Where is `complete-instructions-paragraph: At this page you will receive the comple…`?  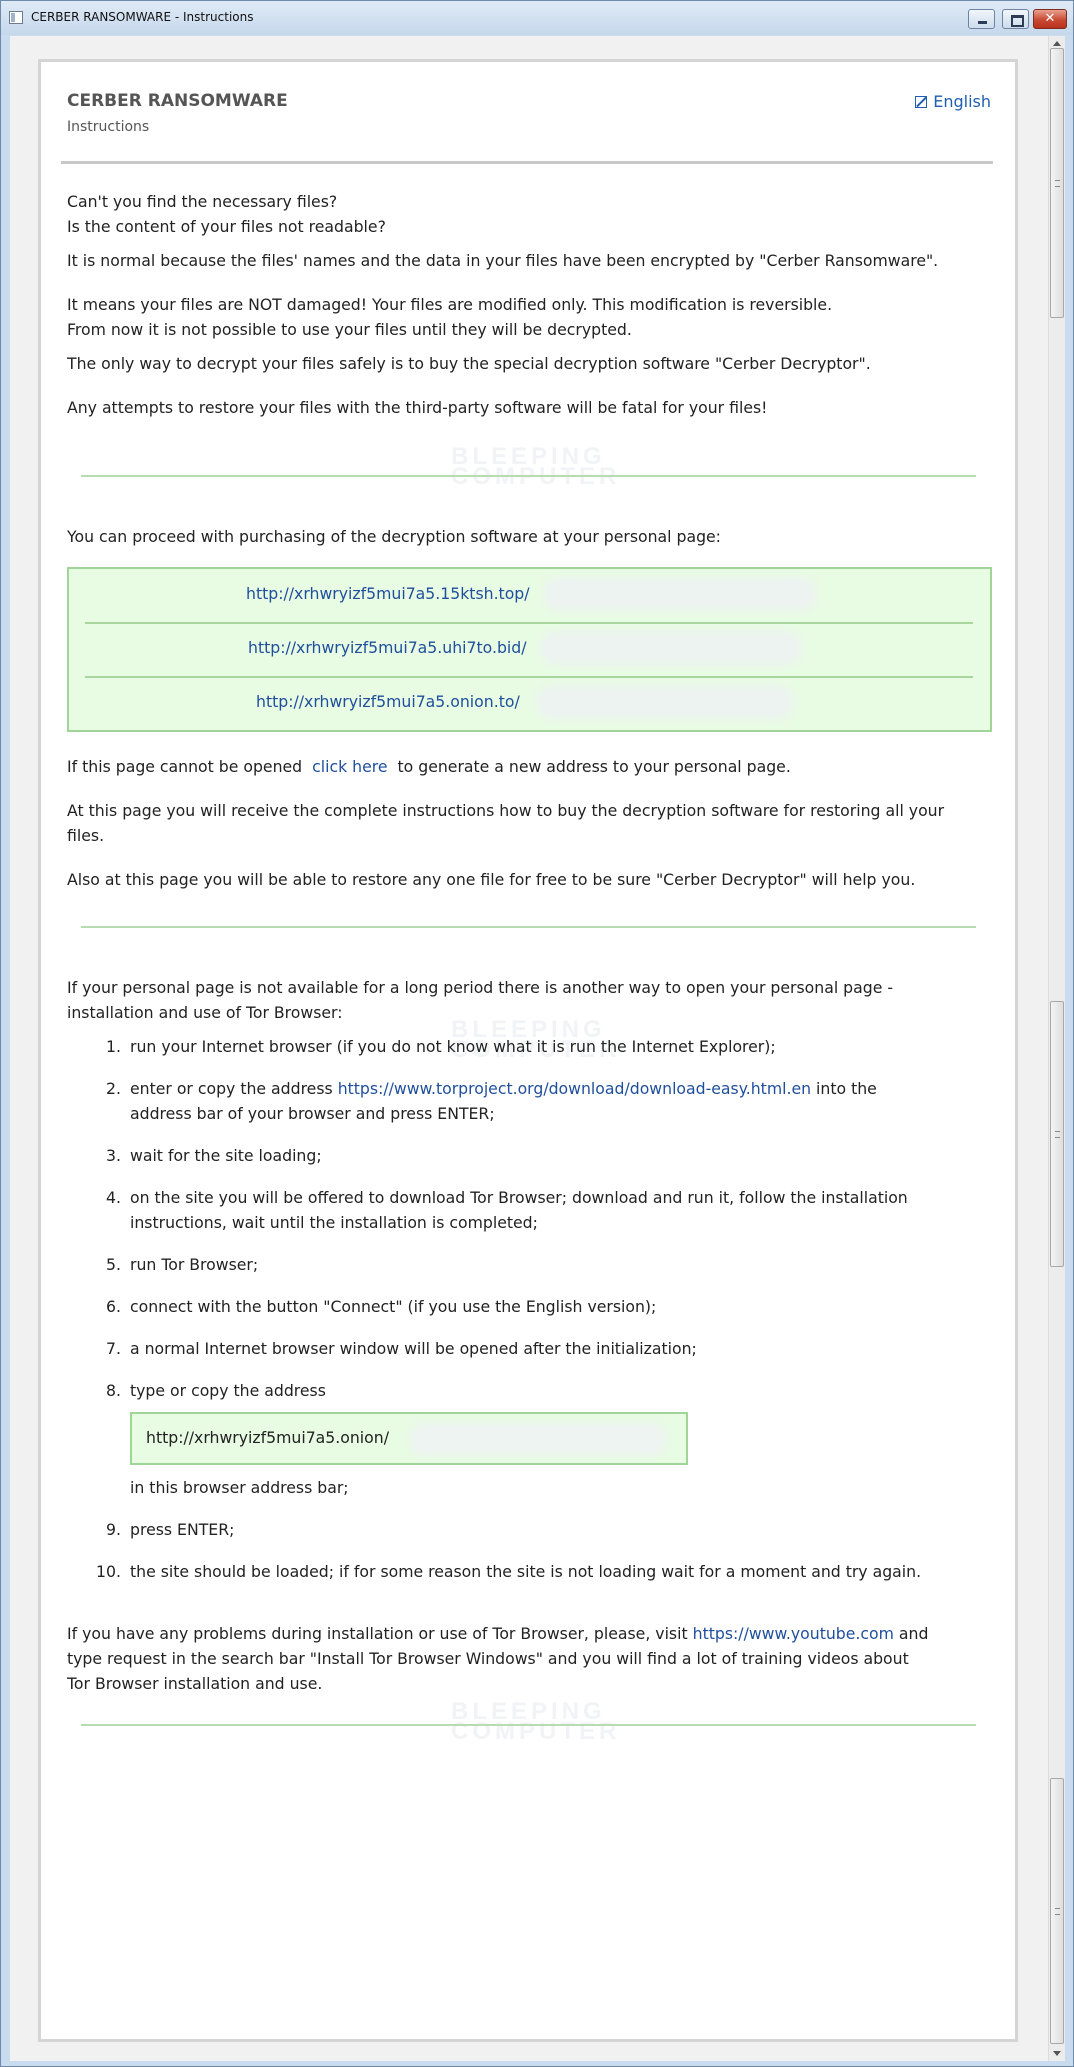 complete-instructions-paragraph: At this page you will receive the comple… is located at coordinates (506, 823).